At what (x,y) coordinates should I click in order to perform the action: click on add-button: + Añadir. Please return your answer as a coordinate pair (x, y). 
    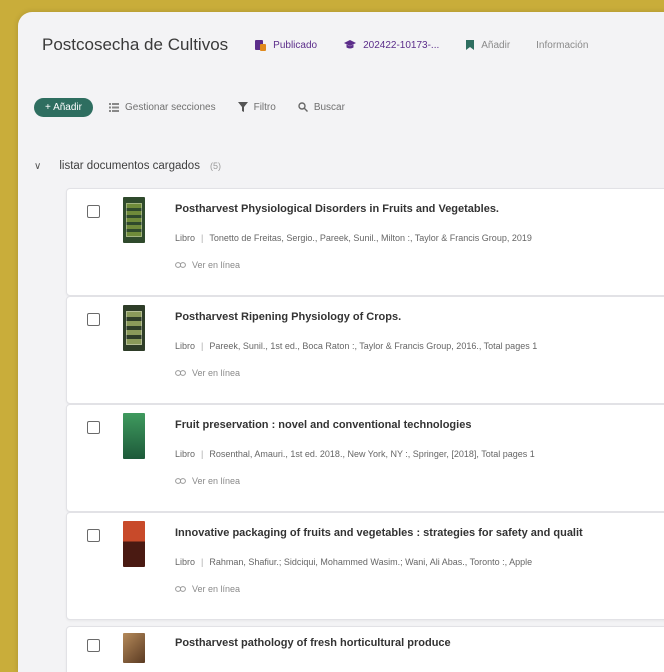
    Looking at the image, I should click on (63, 107).